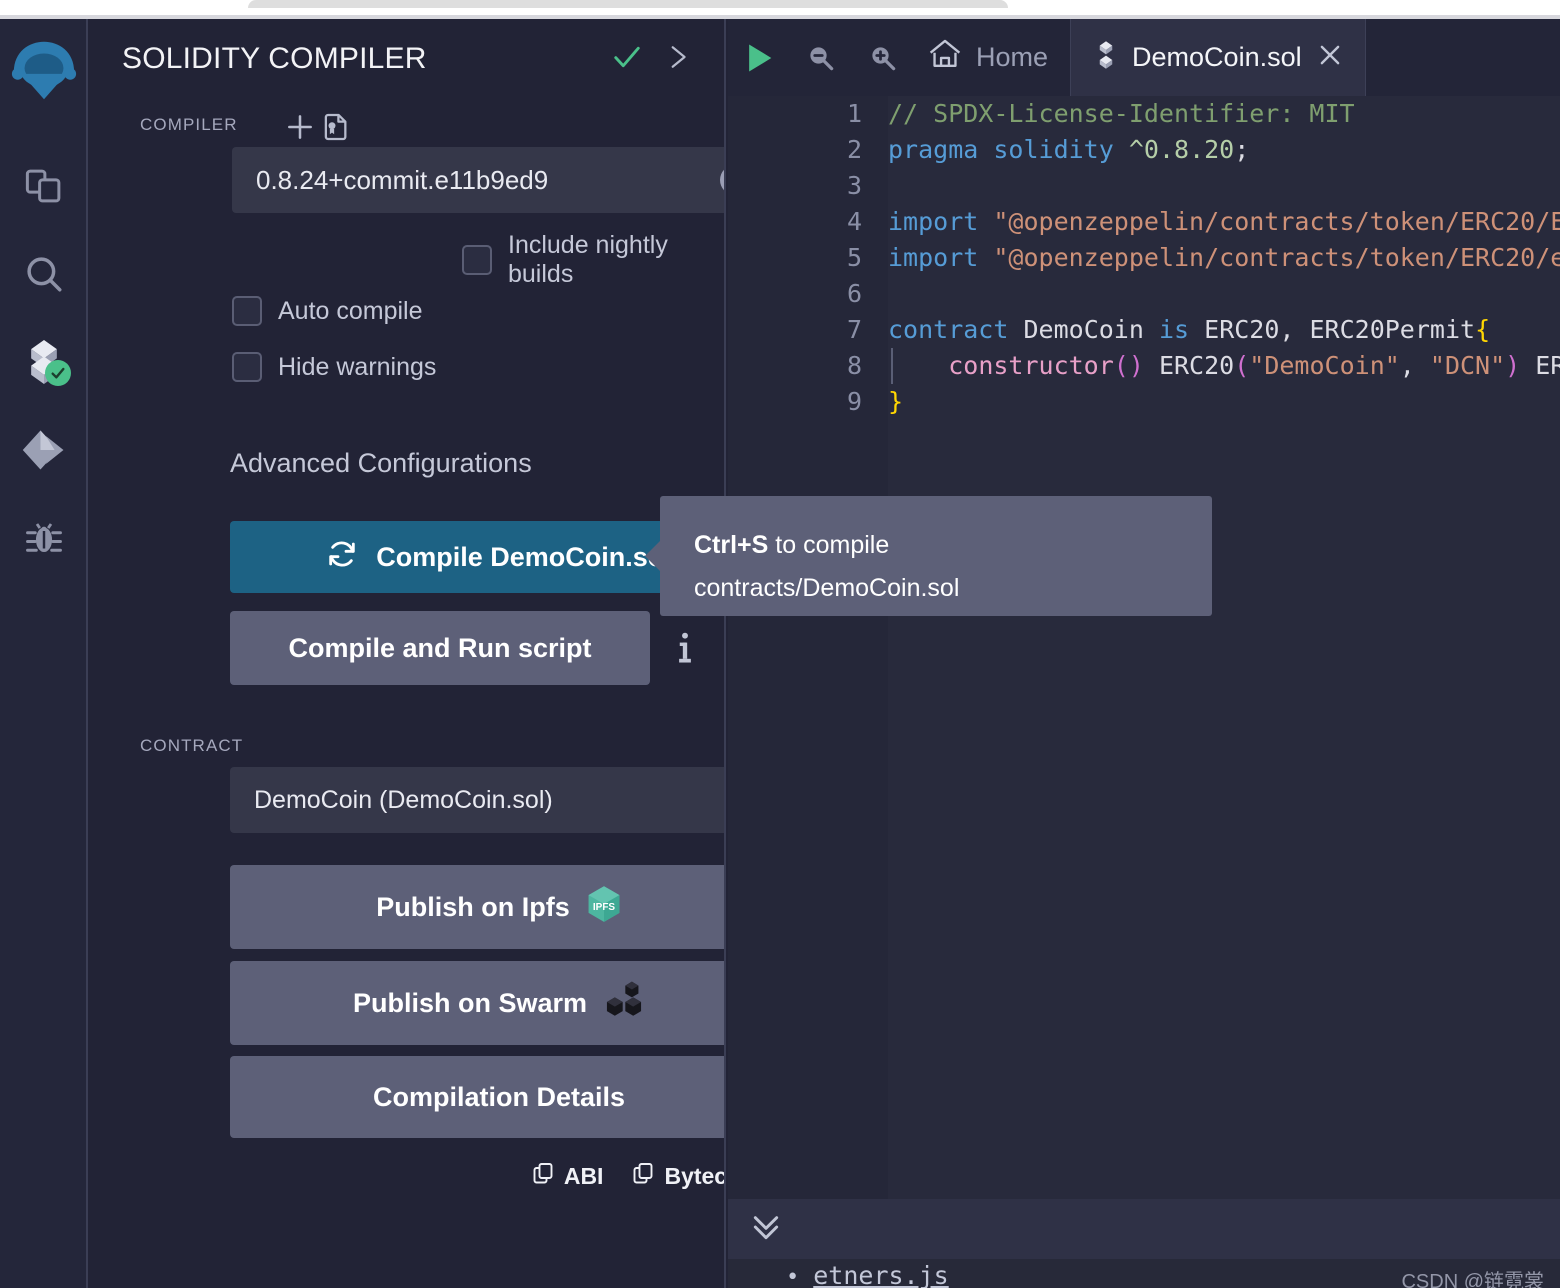 The image size is (1560, 1288). I want to click on compilation-details-button: Compilation Details, so click(477, 1097).